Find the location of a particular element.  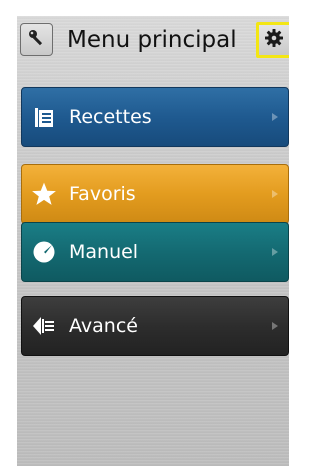

menu-item-favoris: Favoris is located at coordinates (155, 194).